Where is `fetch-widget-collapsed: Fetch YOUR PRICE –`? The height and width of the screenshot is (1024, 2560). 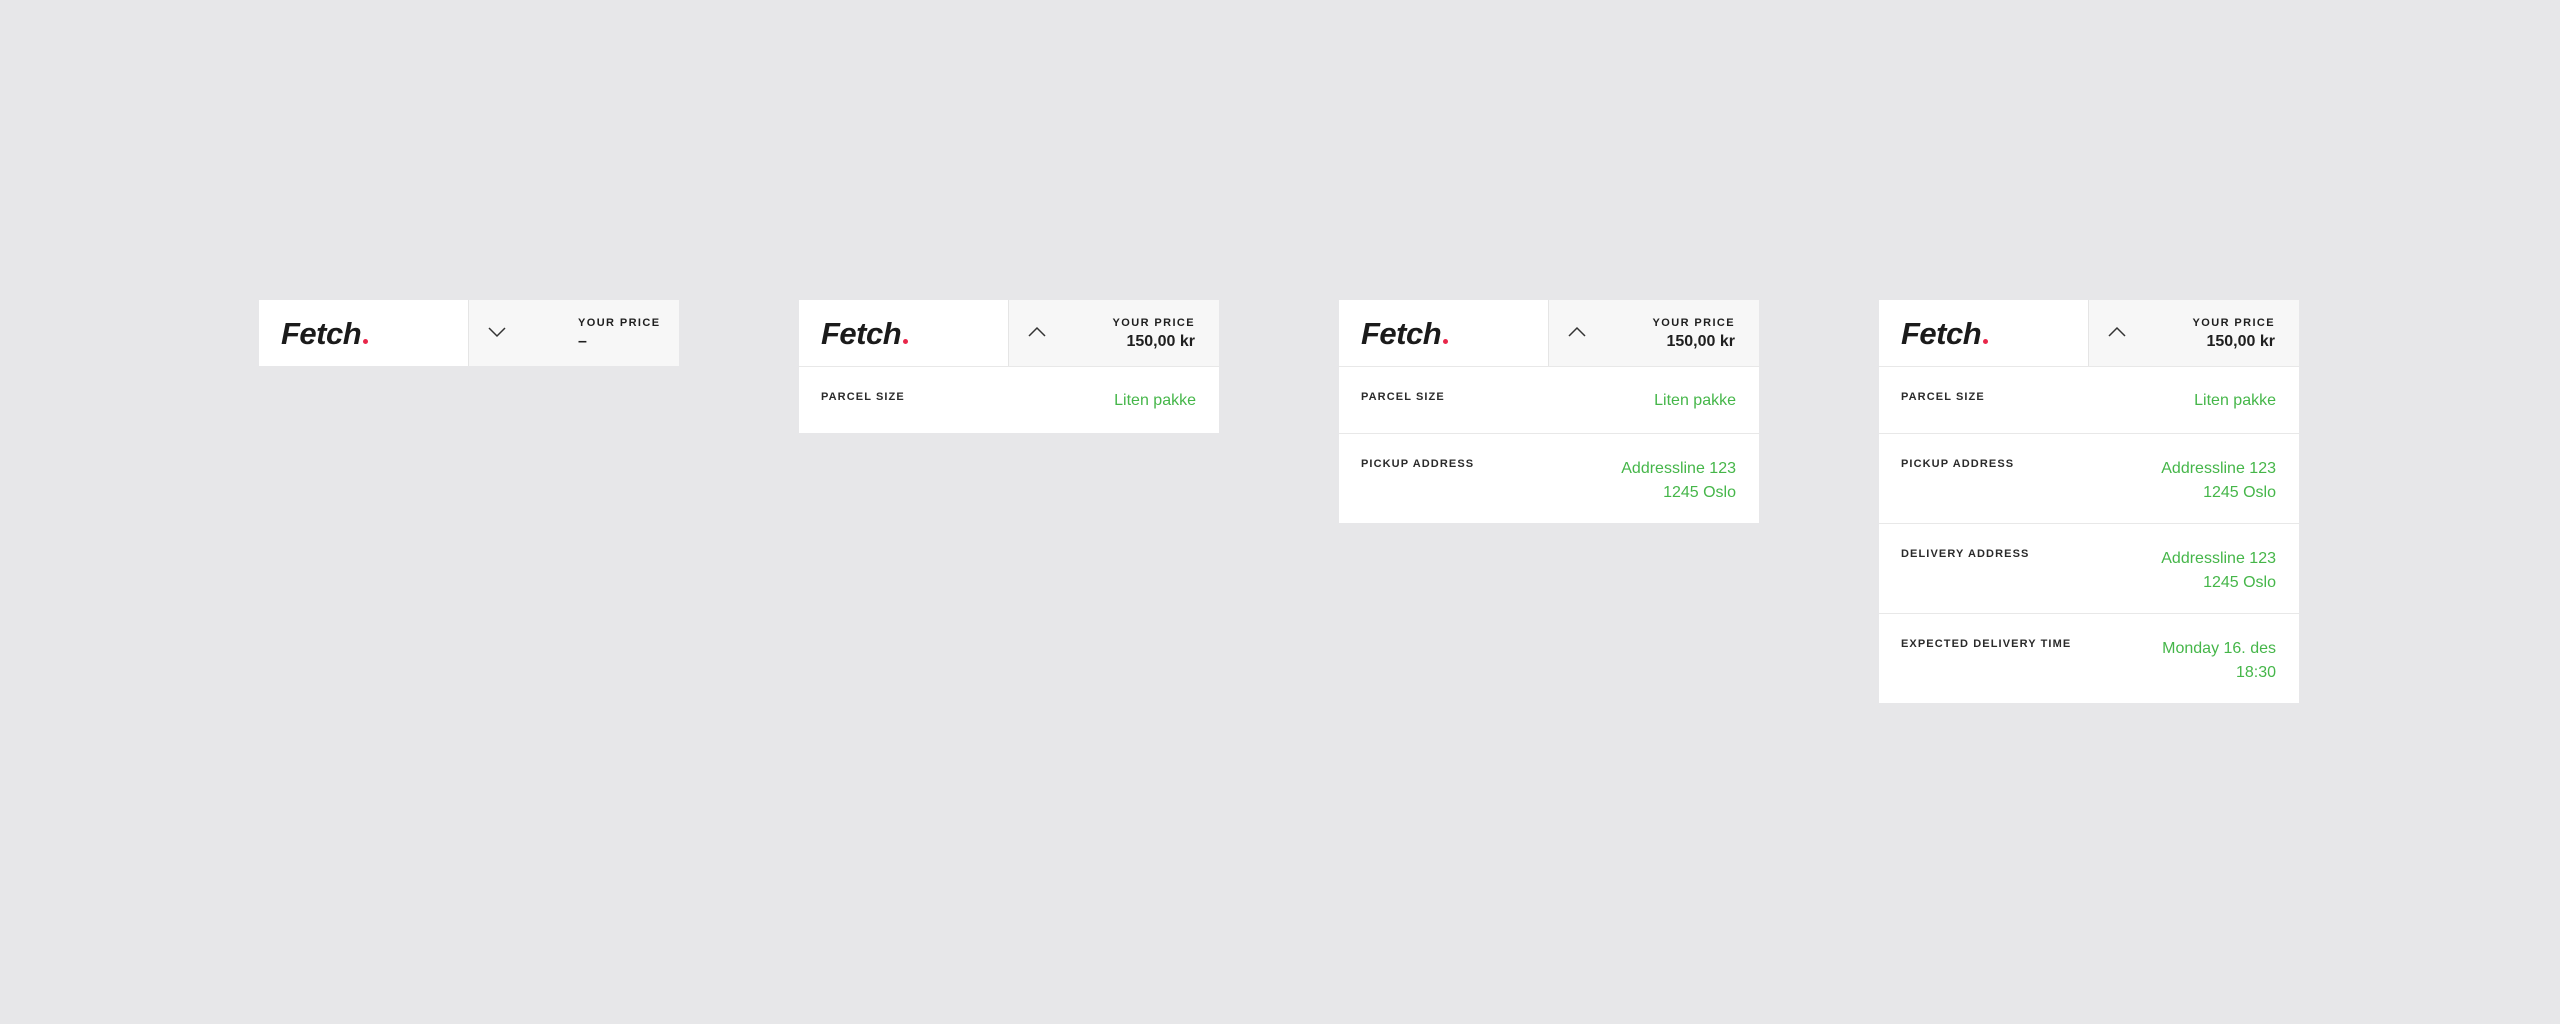 fetch-widget-collapsed: Fetch YOUR PRICE – is located at coordinates (469, 333).